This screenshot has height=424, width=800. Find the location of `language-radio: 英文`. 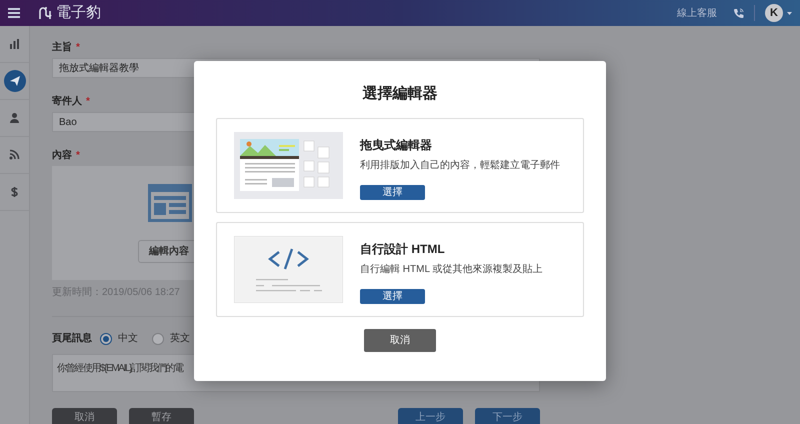

language-radio: 英文 is located at coordinates (171, 338).